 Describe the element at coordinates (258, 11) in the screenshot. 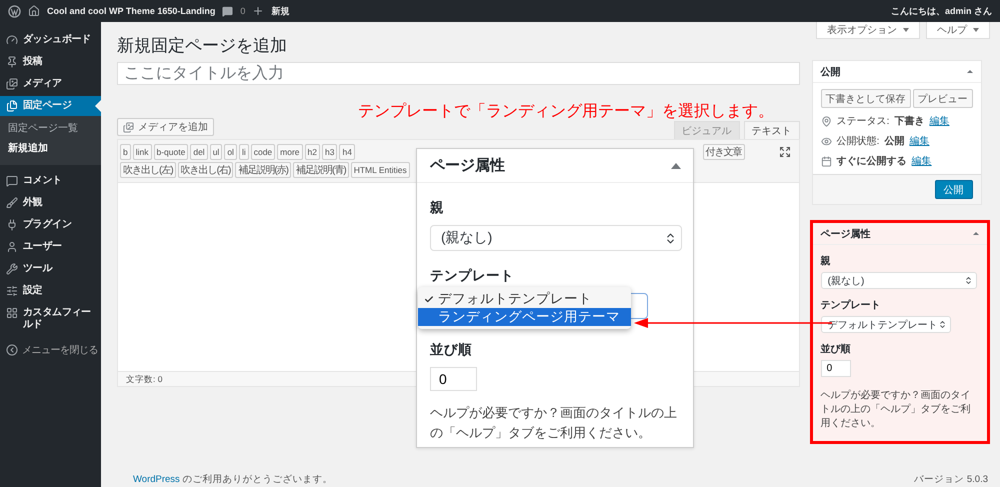

I see `plus-icon` at that location.